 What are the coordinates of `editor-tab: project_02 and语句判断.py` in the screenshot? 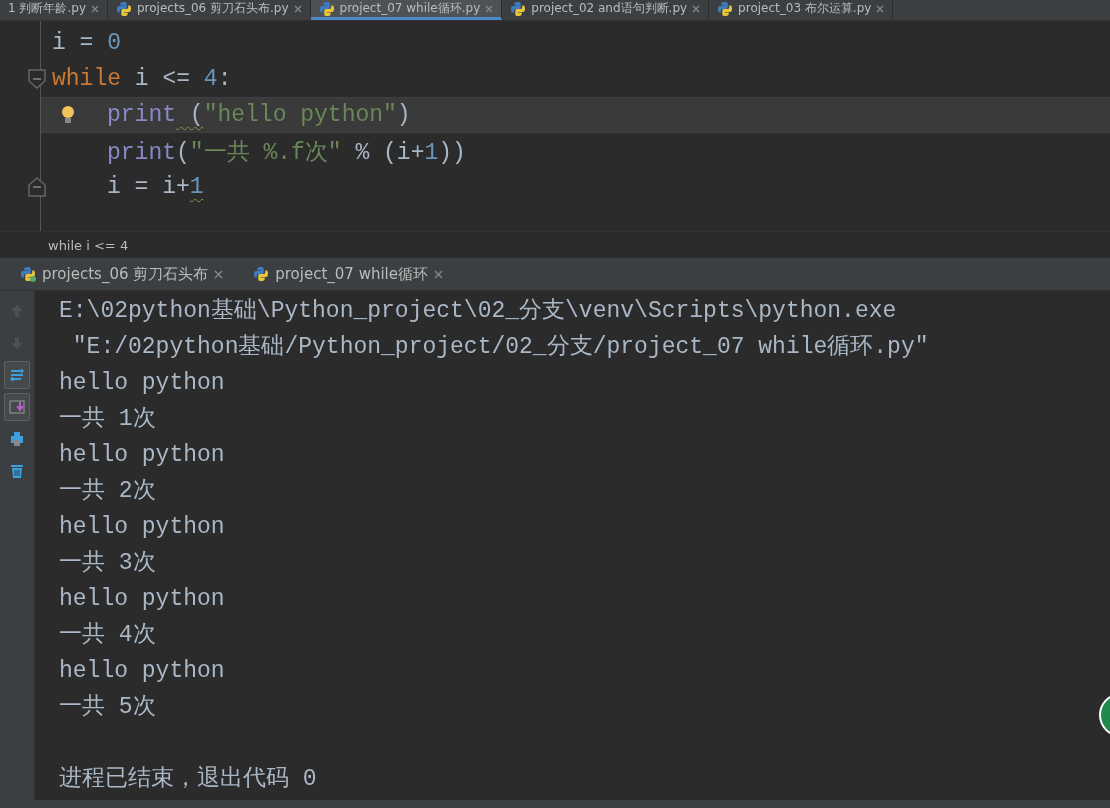 It's located at (606, 10).